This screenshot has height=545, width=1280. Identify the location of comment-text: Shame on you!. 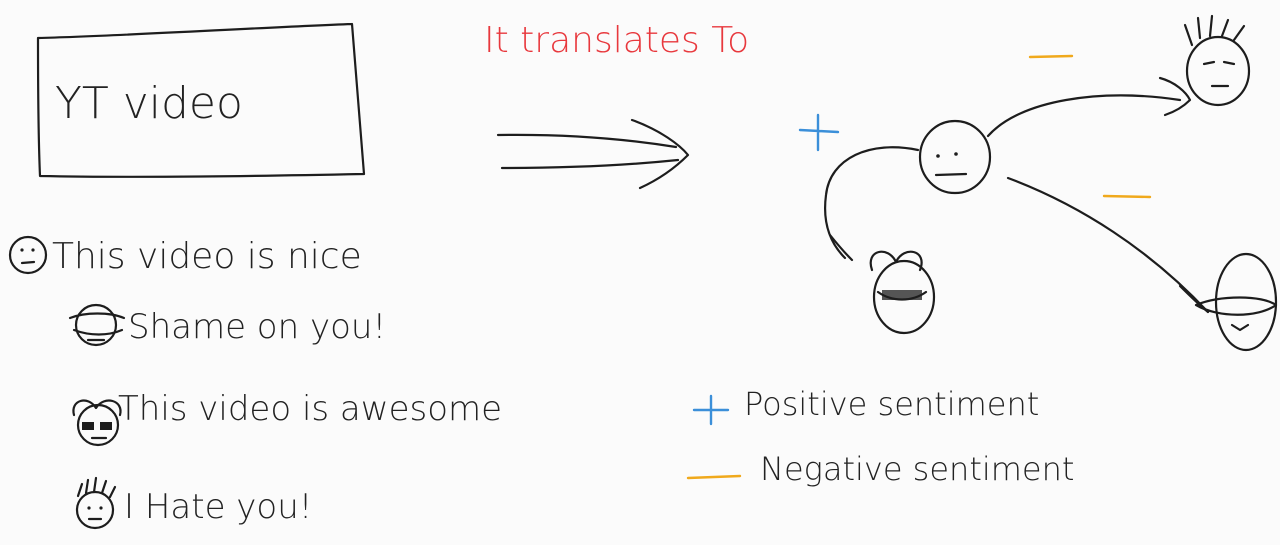
(257, 327).